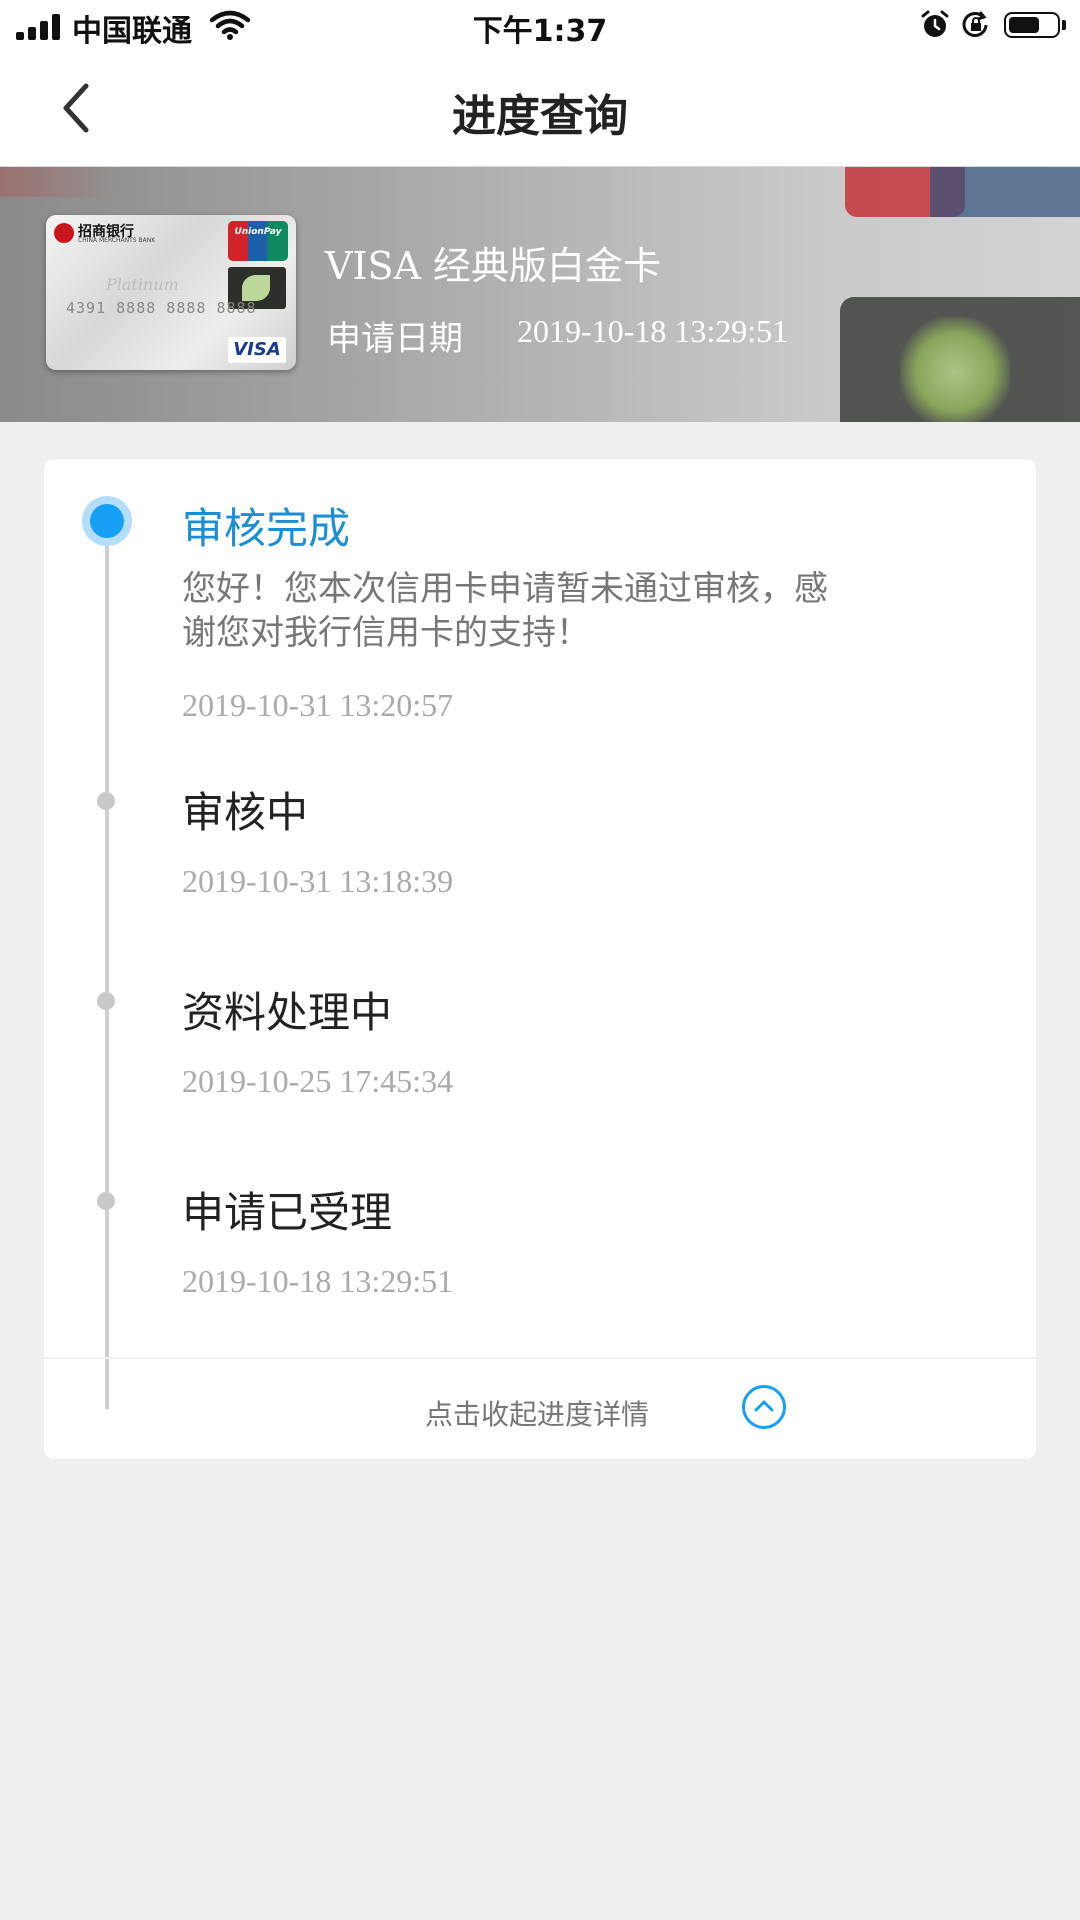 This screenshot has width=1080, height=1920. Describe the element at coordinates (318, 705) in the screenshot. I see `step-time: 2019-10-31 13:20:57` at that location.